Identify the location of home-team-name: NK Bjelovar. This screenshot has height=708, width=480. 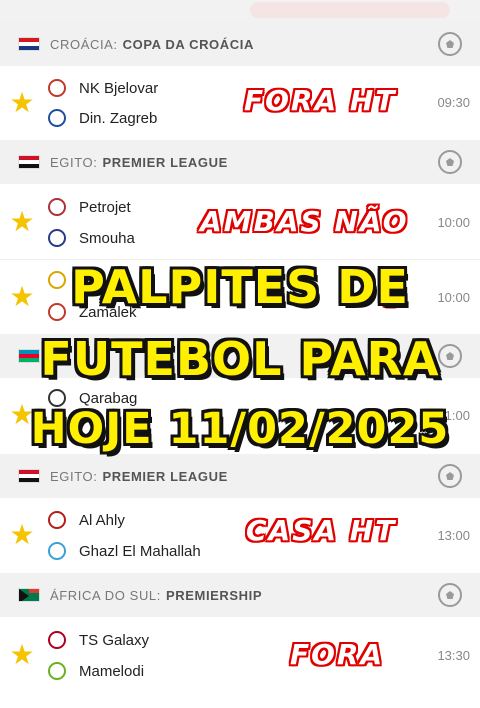
(119, 88).